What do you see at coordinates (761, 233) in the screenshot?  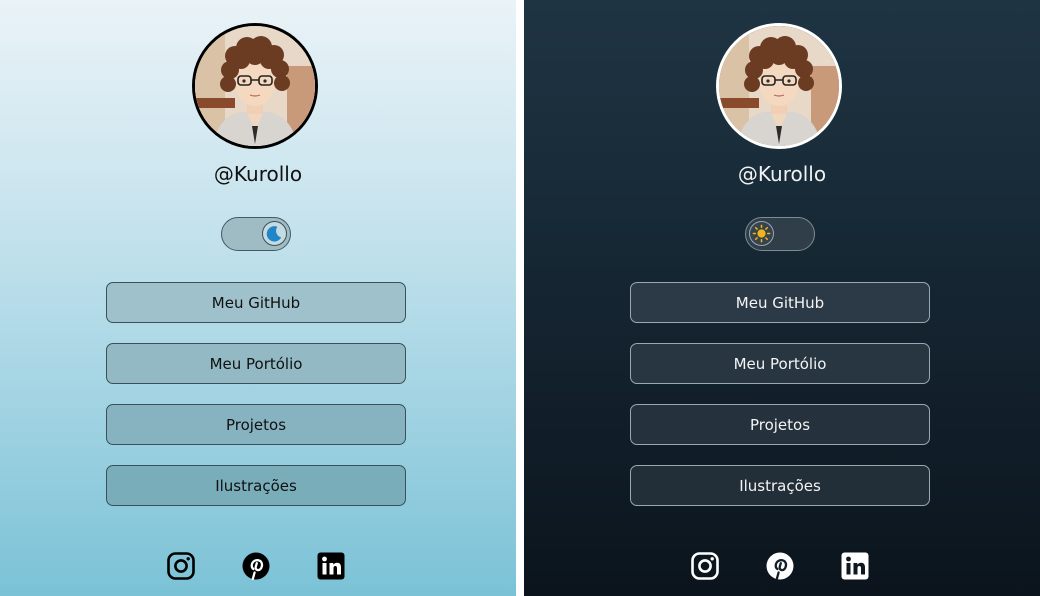 I see `sun-icon` at bounding box center [761, 233].